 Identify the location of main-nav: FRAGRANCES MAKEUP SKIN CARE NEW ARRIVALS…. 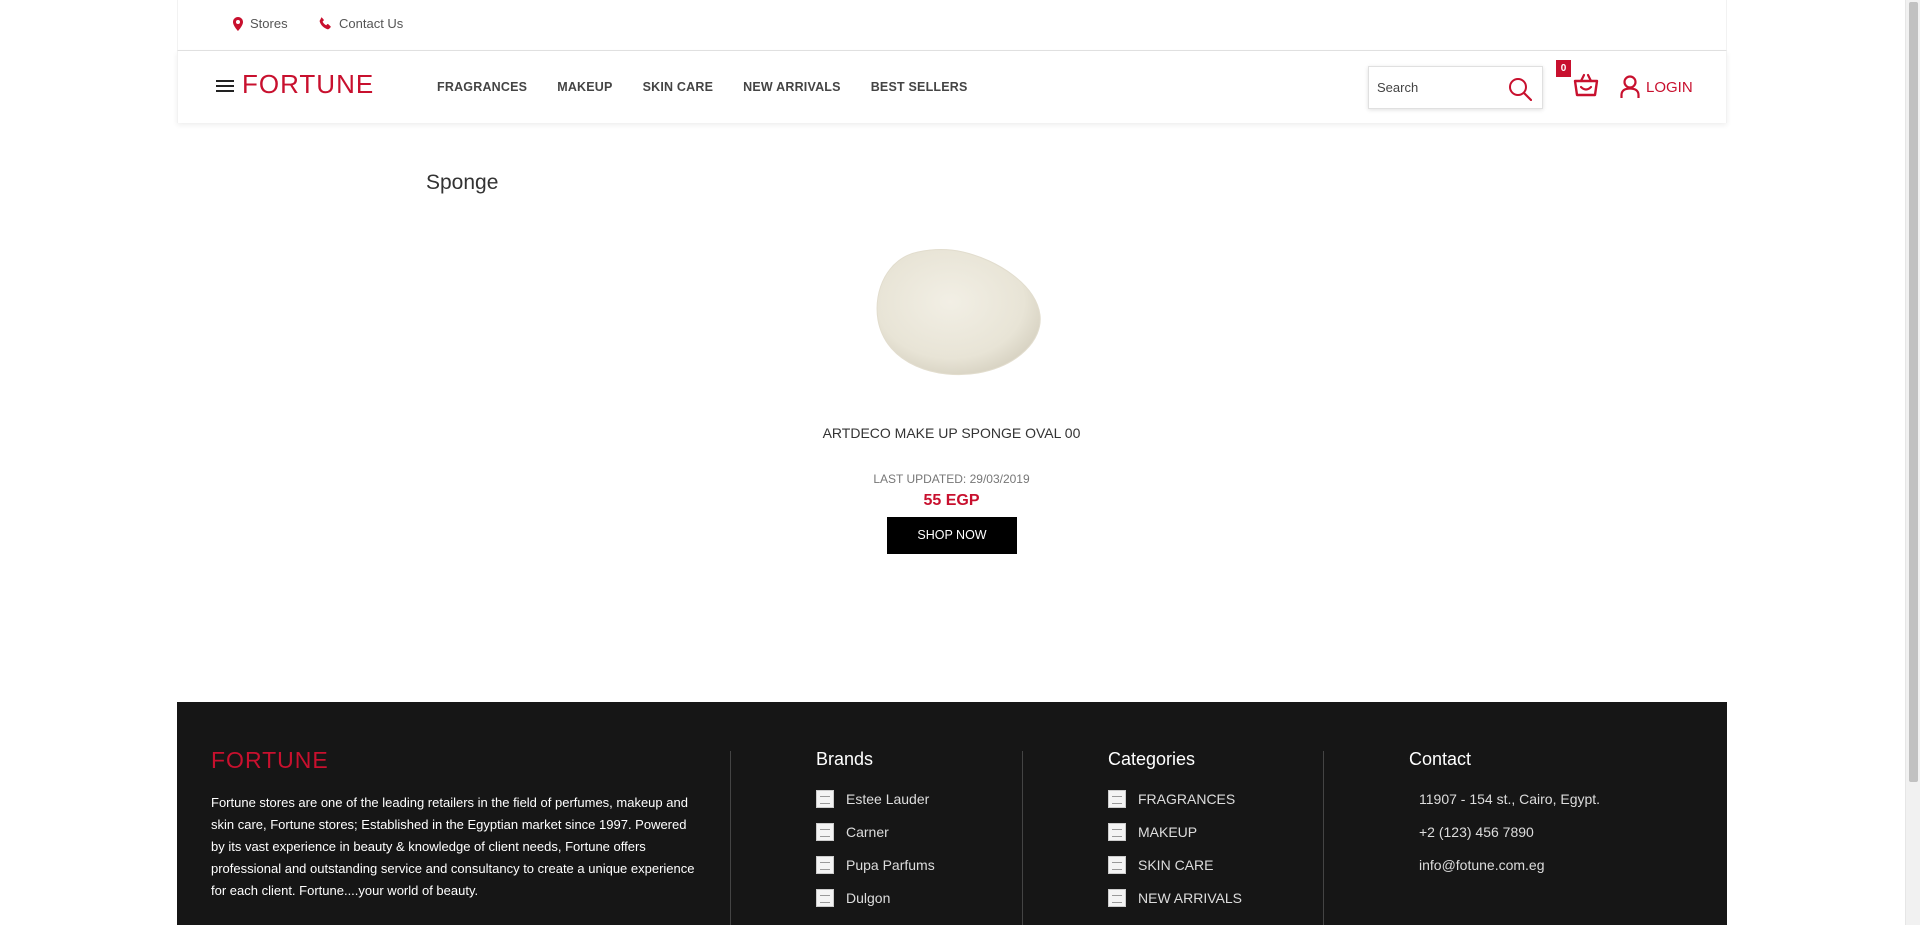
(717, 87).